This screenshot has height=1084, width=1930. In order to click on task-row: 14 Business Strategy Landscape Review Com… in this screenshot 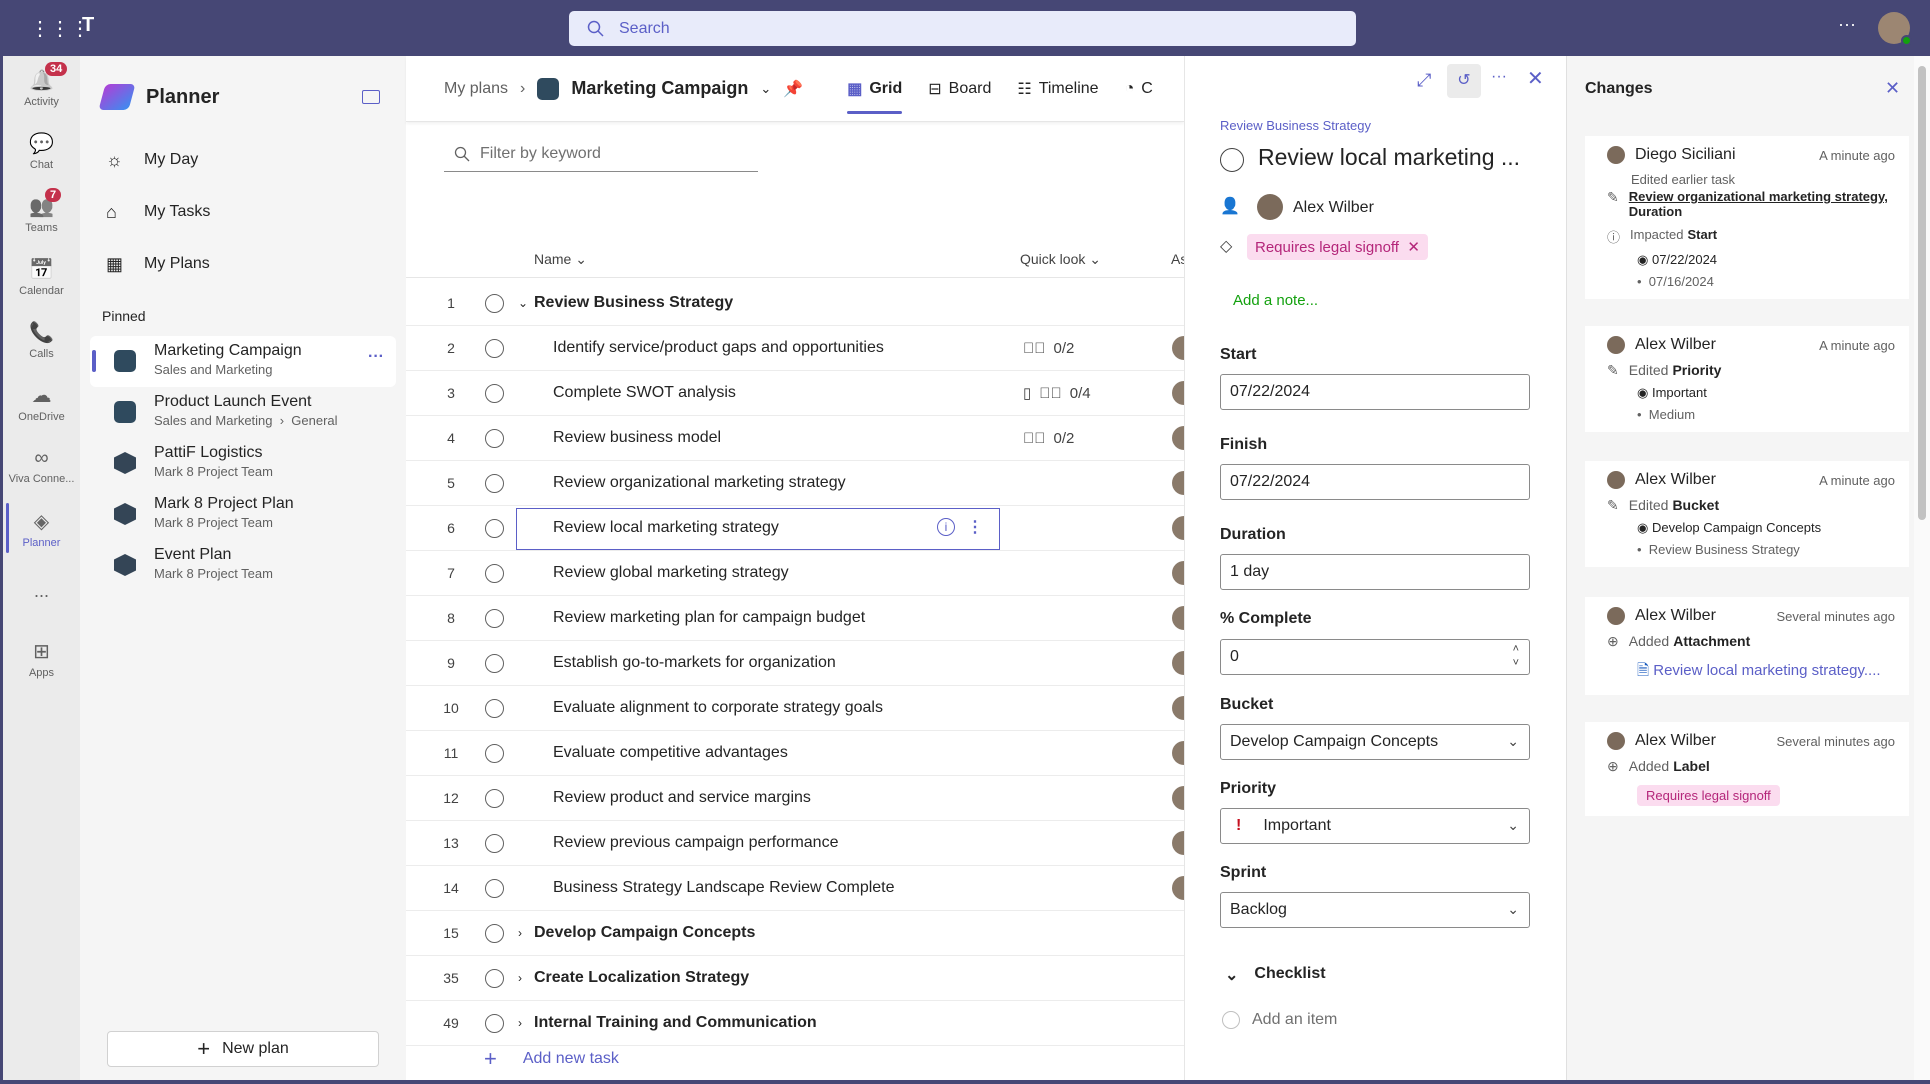, I will do `click(801, 888)`.